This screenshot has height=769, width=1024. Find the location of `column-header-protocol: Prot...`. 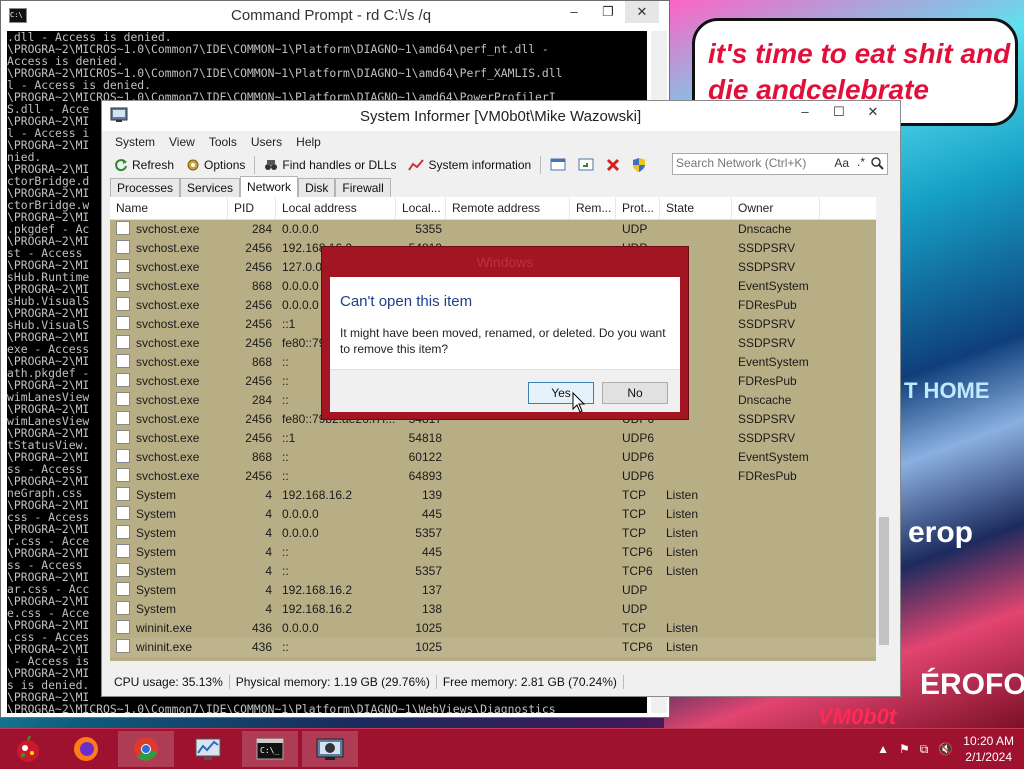

column-header-protocol: Prot... is located at coordinates (638, 208).